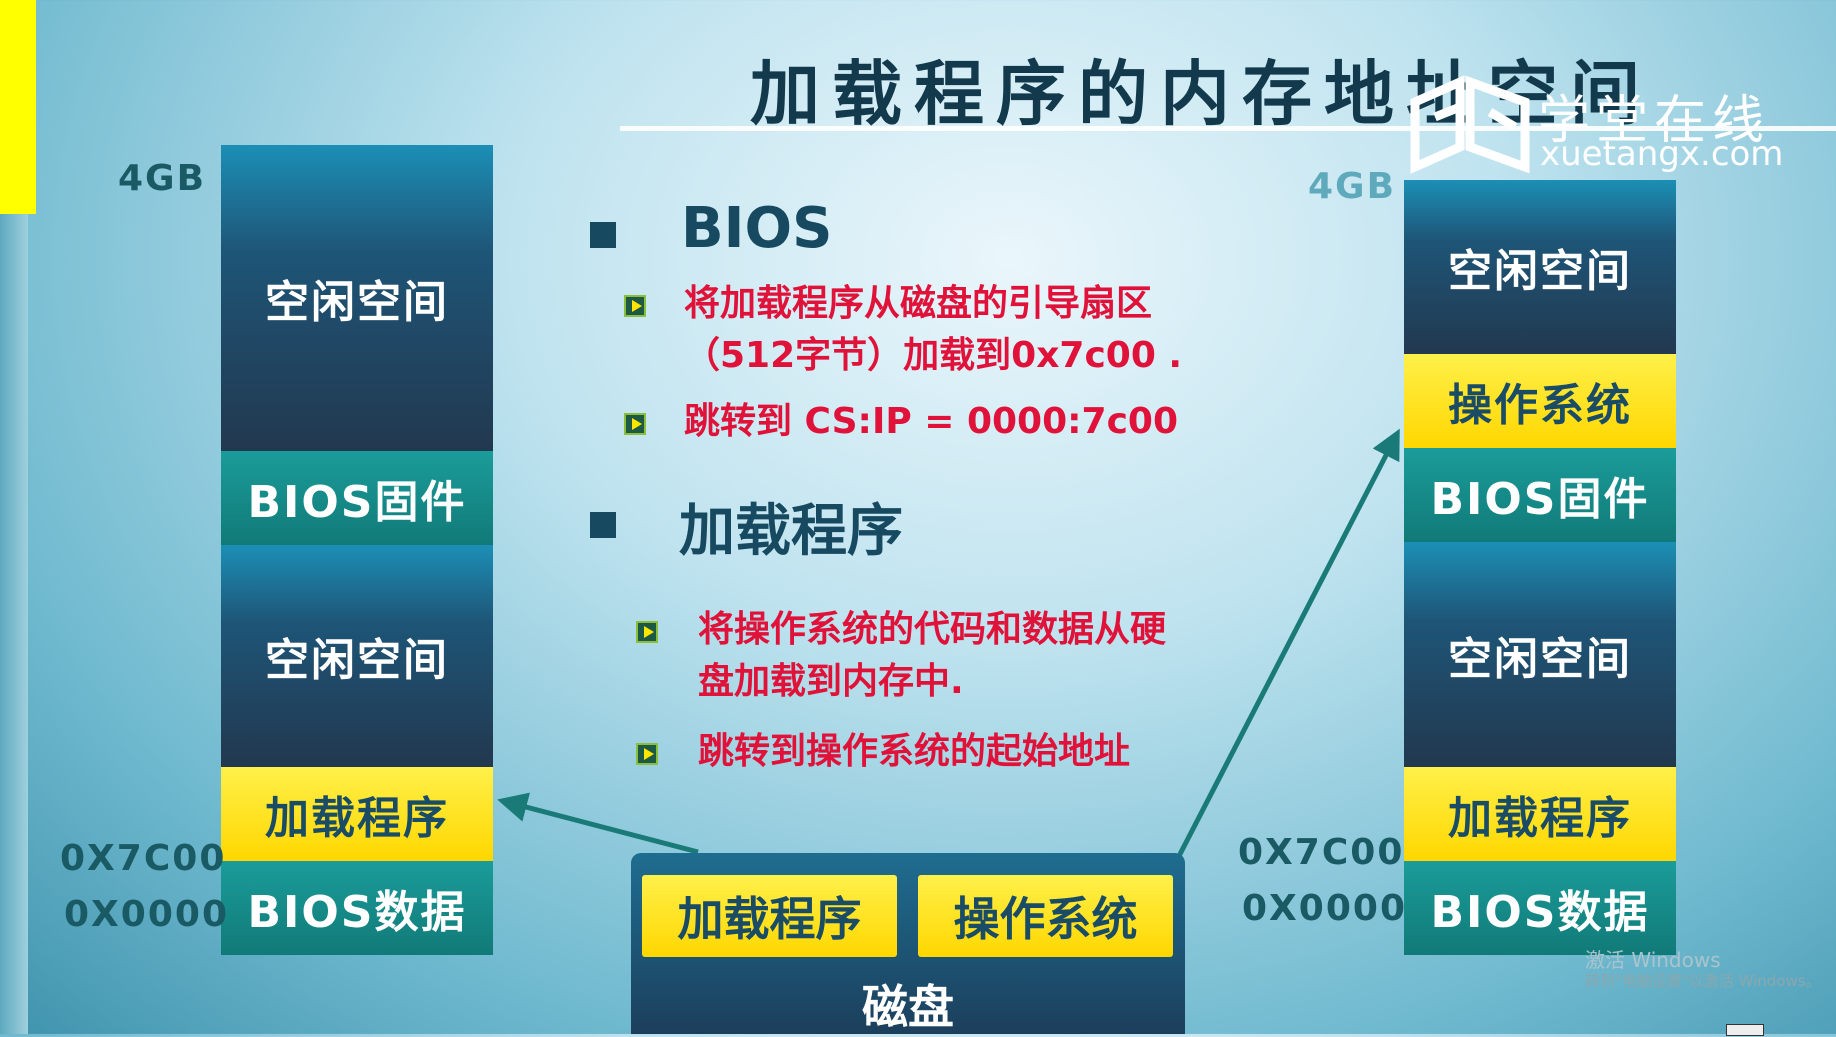  I want to click on activation-watermark-subtitle: 转到"电脑设置"以激活 Windows。, so click(1703, 981).